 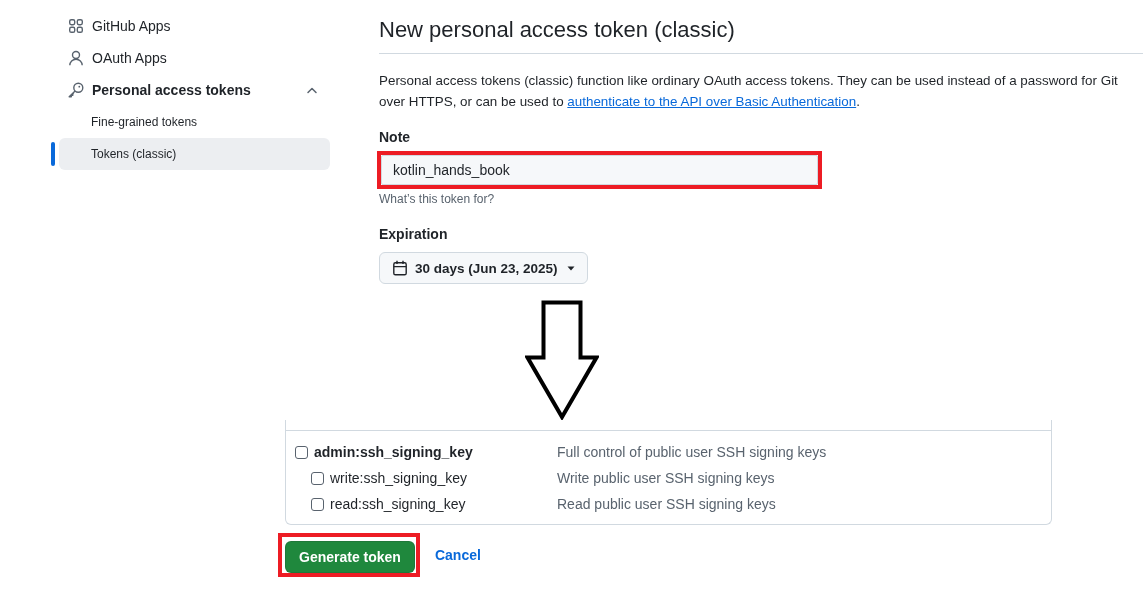 What do you see at coordinates (457, 555) in the screenshot?
I see `cancel-link: Cancel` at bounding box center [457, 555].